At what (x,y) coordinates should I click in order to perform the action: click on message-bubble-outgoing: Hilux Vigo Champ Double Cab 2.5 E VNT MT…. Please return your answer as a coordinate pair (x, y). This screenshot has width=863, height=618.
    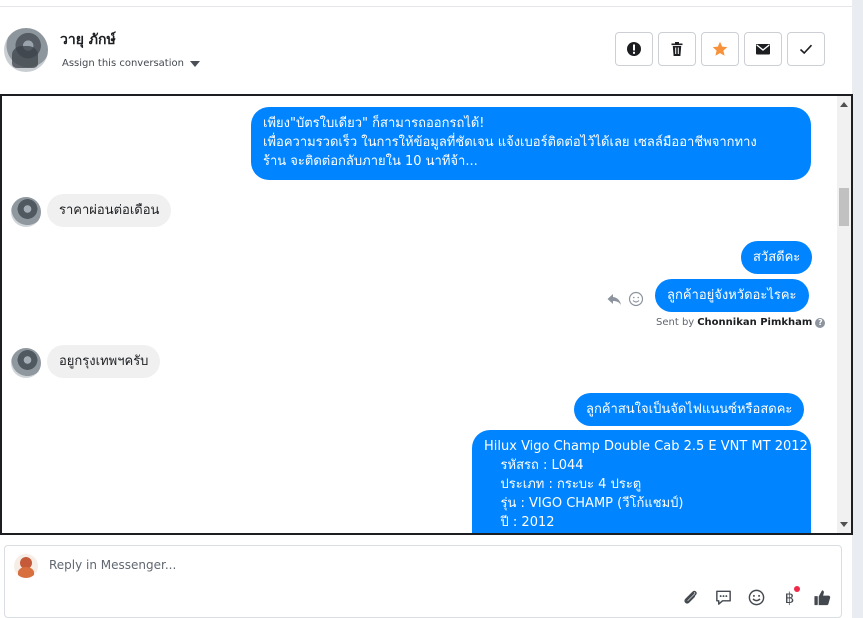
    Looking at the image, I should click on (641, 481).